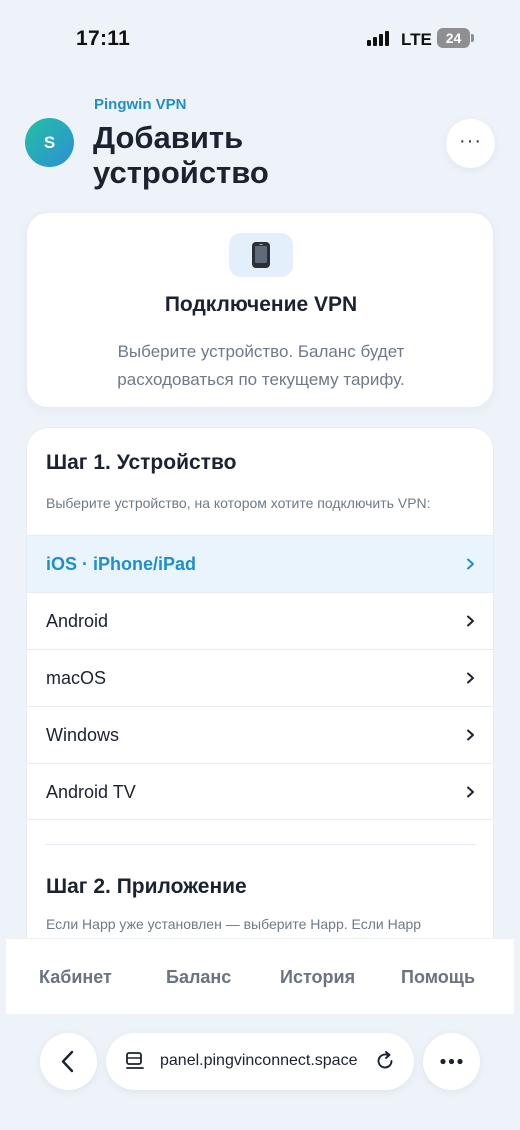 This screenshot has height=1130, width=520. What do you see at coordinates (91, 792) in the screenshot?
I see `device-label: Android TV` at bounding box center [91, 792].